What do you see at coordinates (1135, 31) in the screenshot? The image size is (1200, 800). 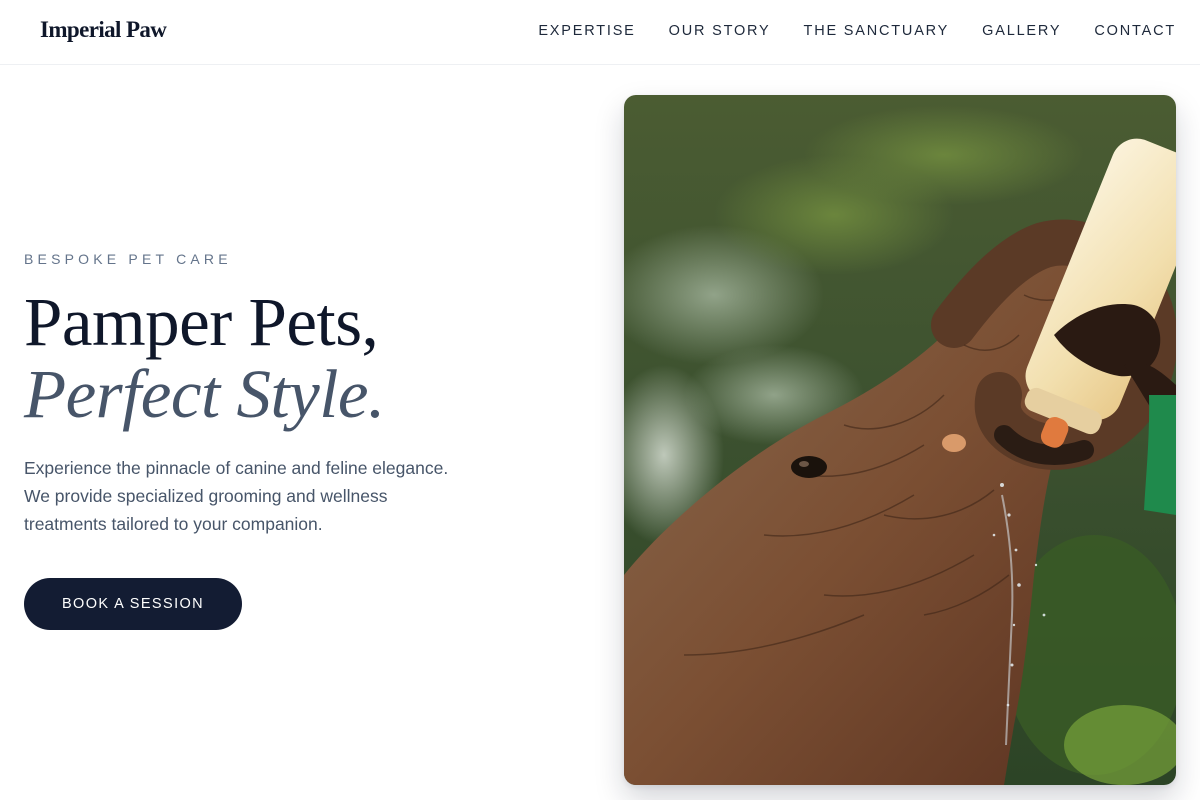 I see `nav-link-contact: CONTACT` at bounding box center [1135, 31].